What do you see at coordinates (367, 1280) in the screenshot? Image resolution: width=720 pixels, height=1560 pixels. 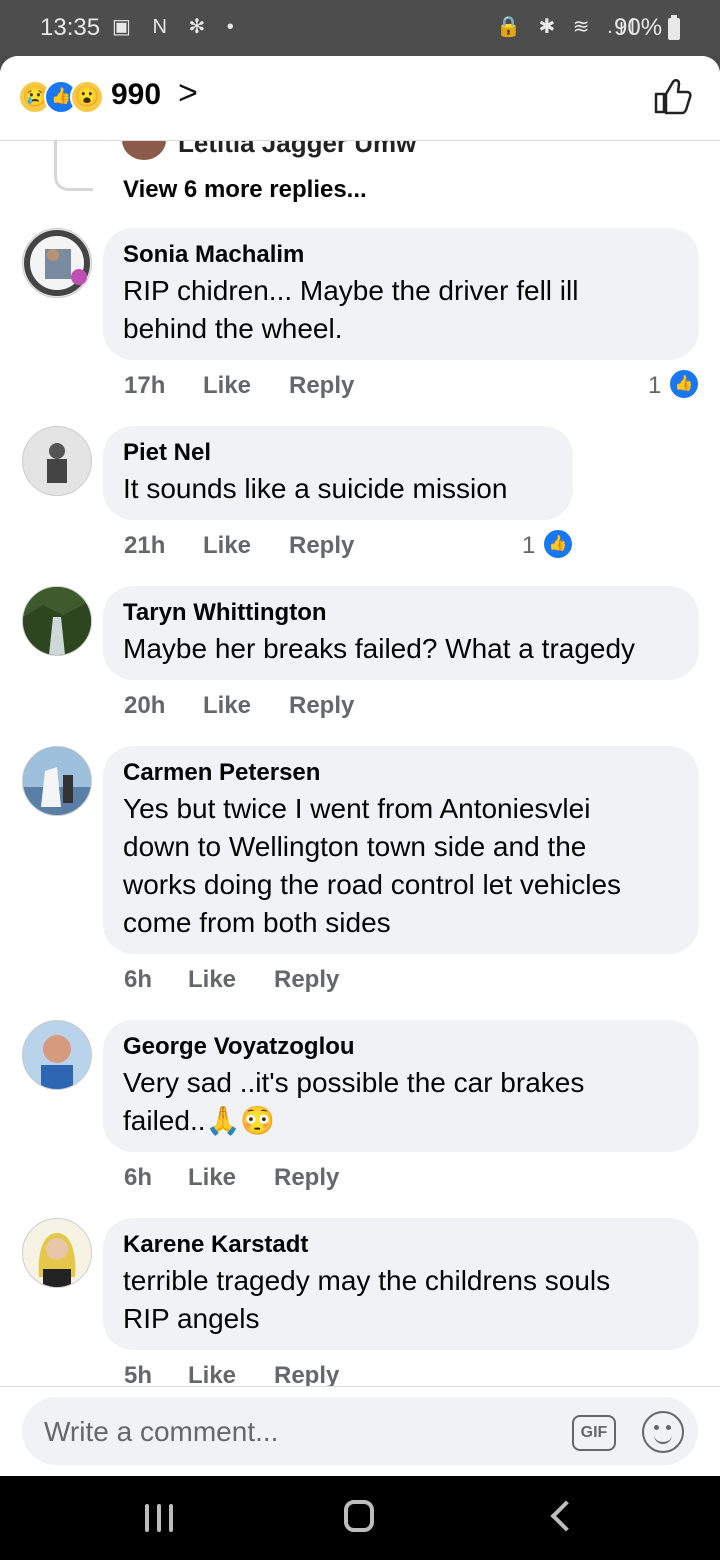 I see `comment-text-line: terrible tragedy may the childrens souls` at bounding box center [367, 1280].